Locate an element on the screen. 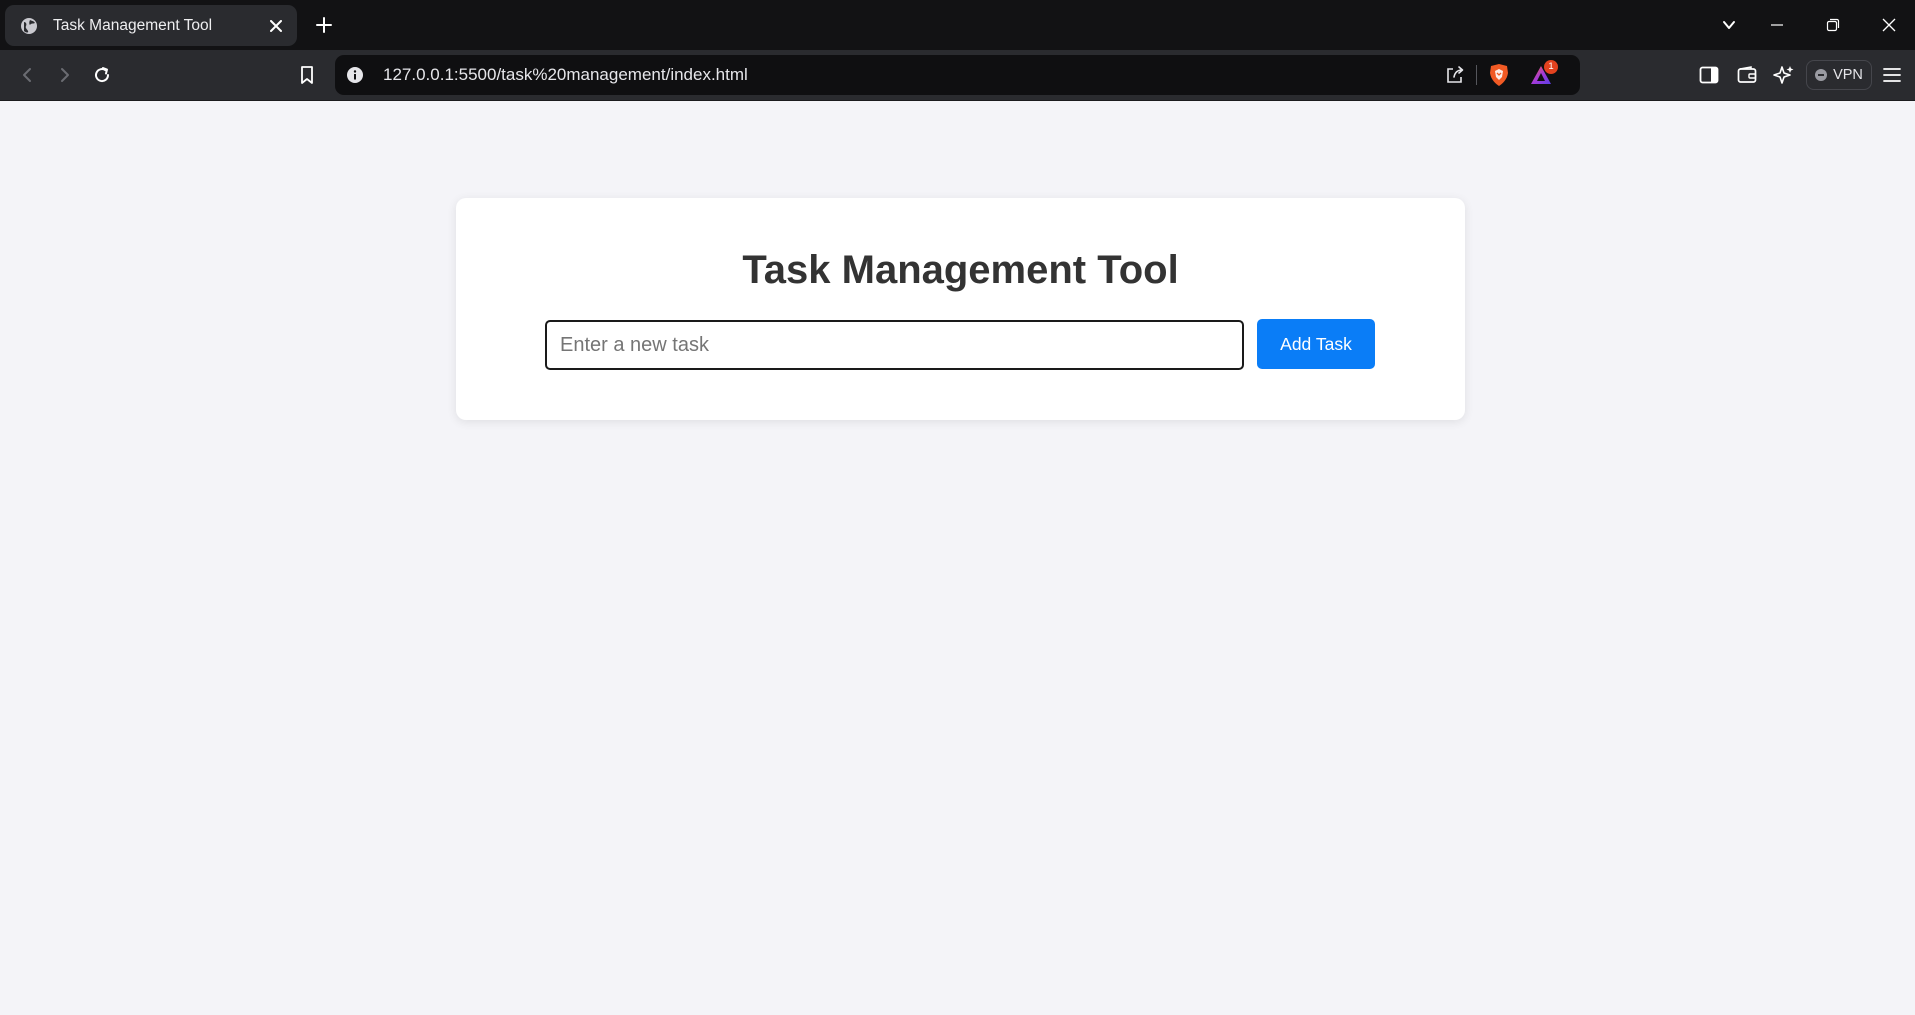  vpn-label: VPN is located at coordinates (1848, 75).